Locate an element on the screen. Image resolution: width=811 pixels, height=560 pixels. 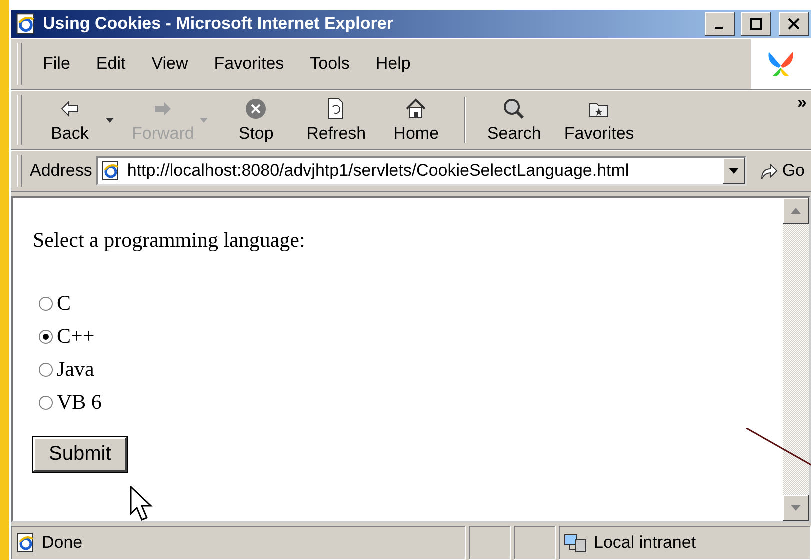
menu-item: Help is located at coordinates (393, 64).